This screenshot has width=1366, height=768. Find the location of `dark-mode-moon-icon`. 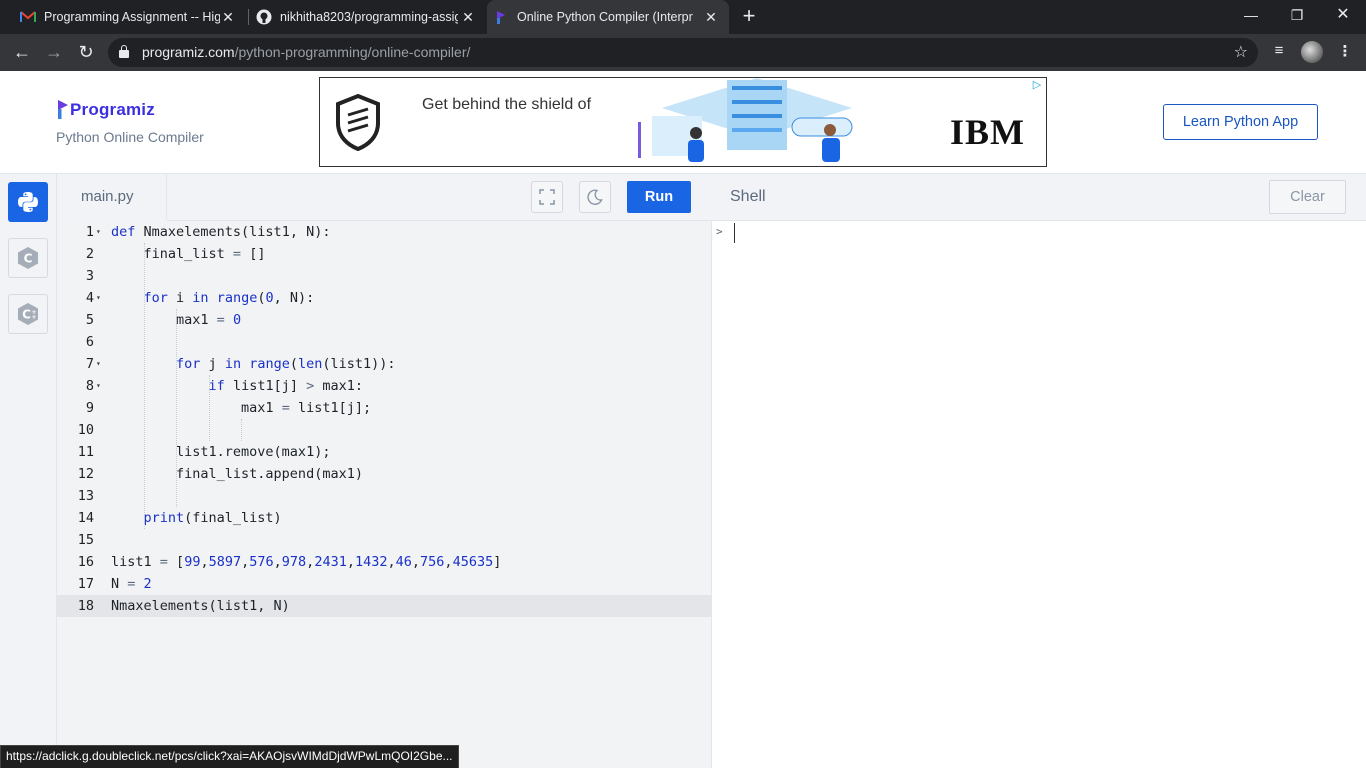

dark-mode-moon-icon is located at coordinates (595, 197).